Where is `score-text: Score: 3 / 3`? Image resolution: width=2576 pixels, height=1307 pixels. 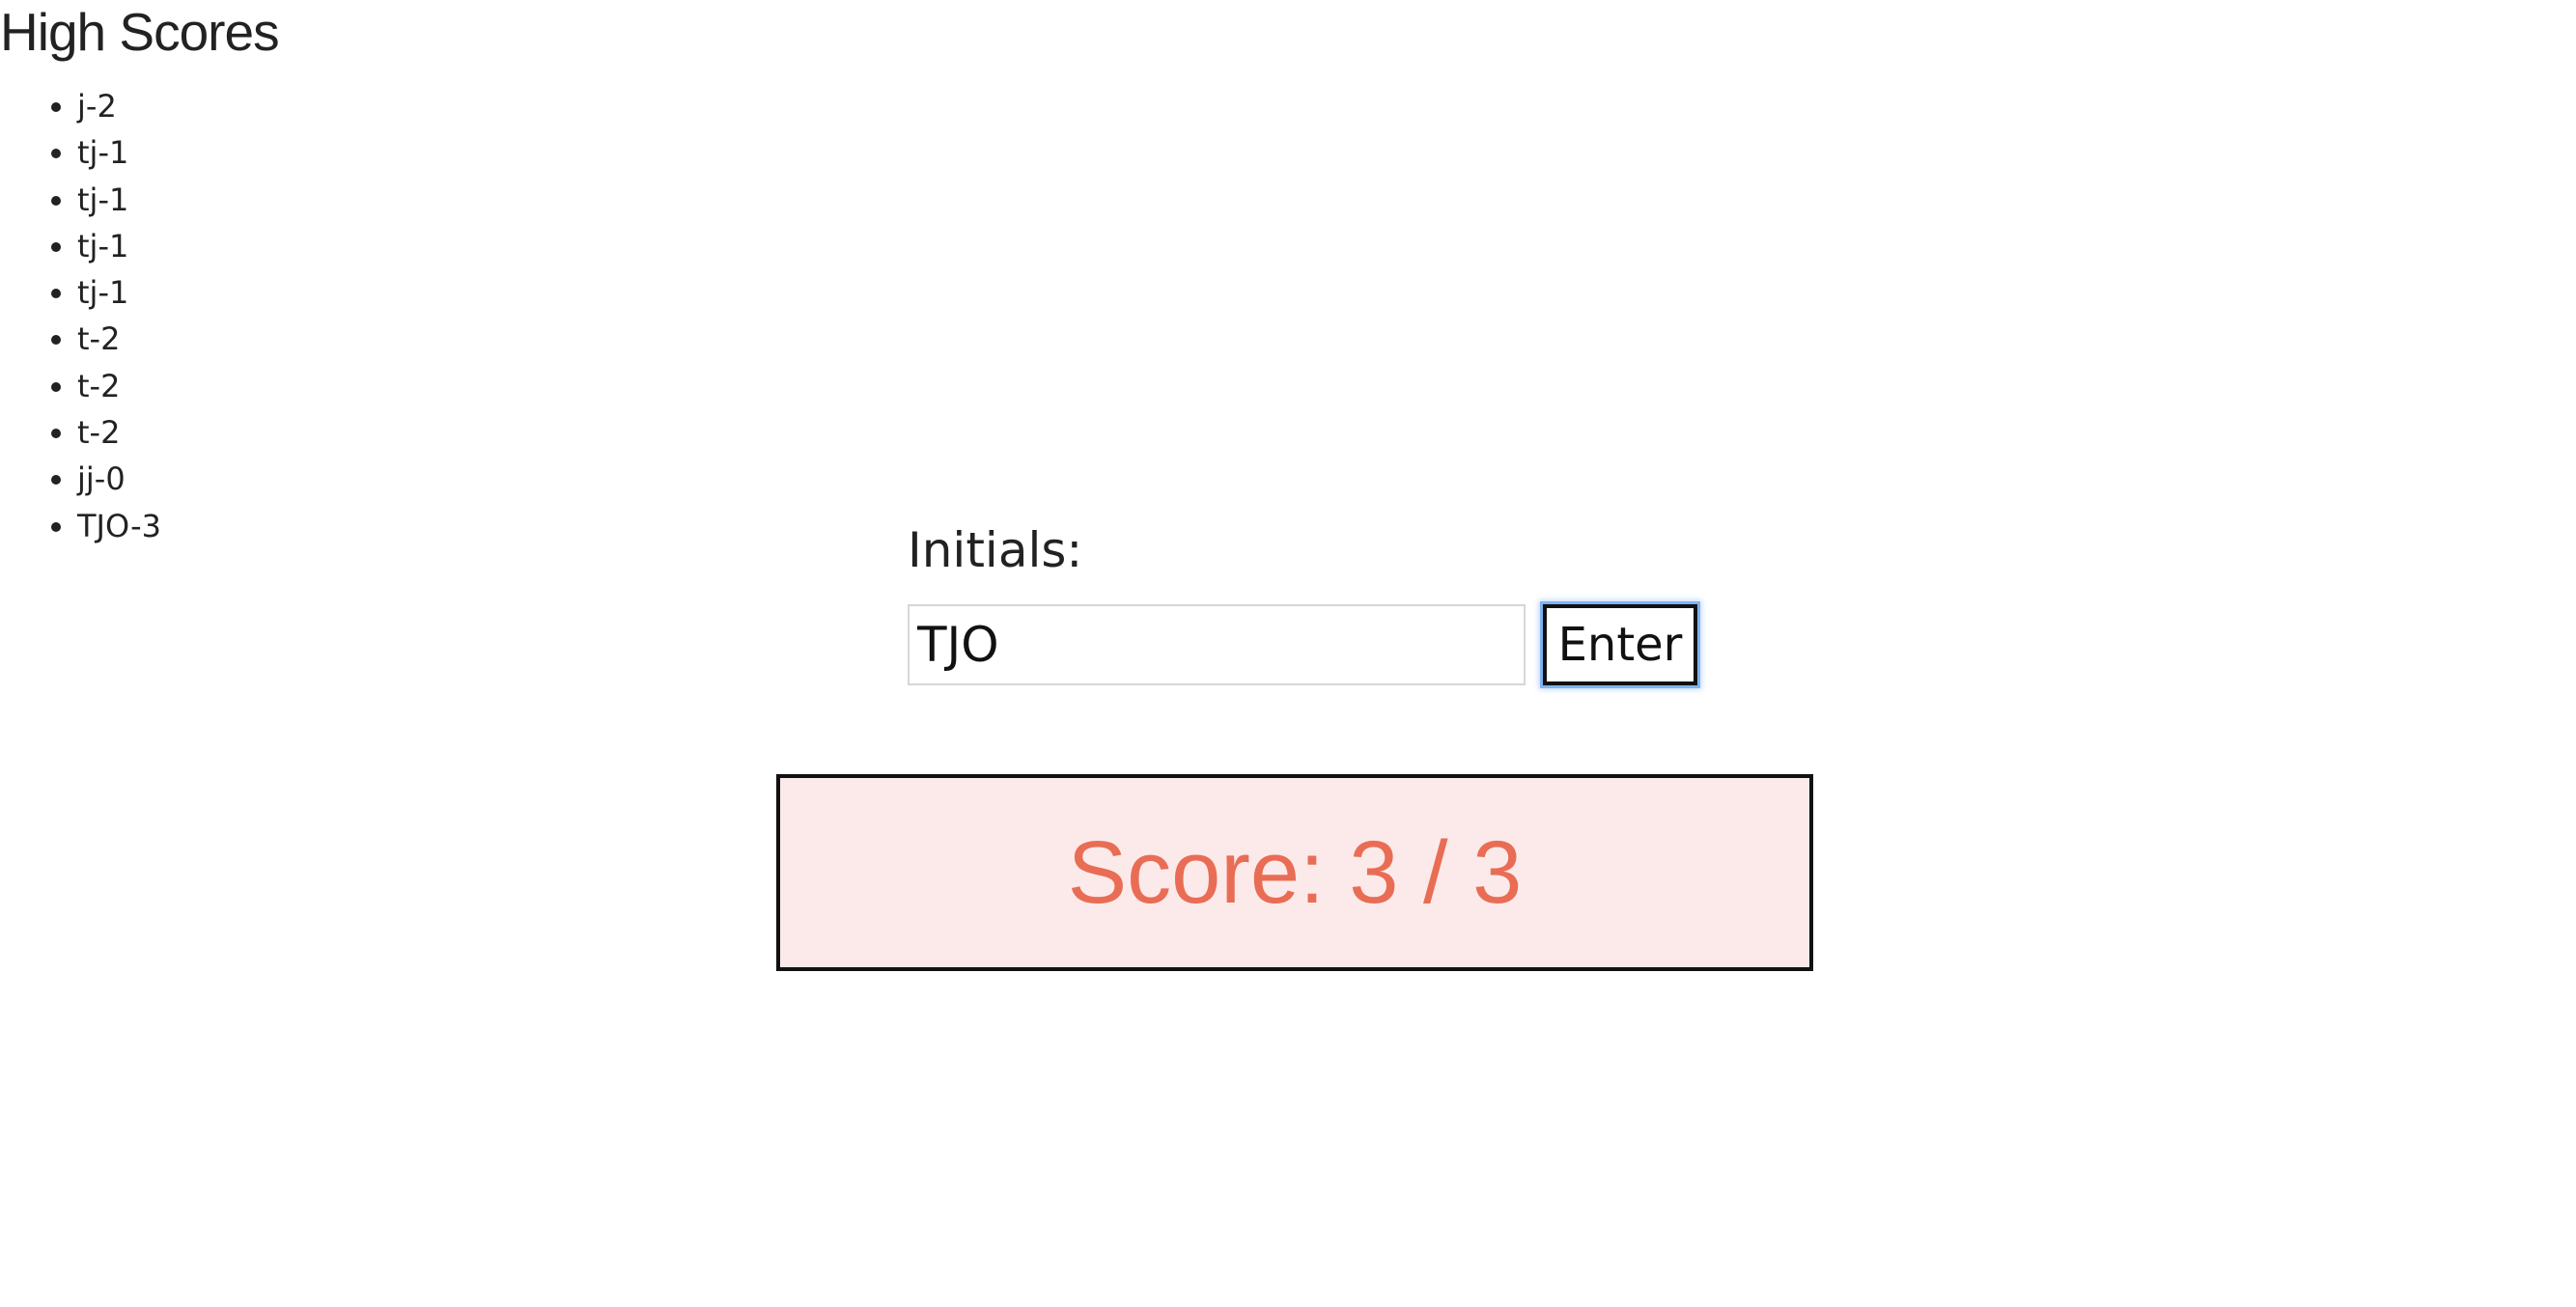
score-text: Score: 3 / 3 is located at coordinates (1295, 872).